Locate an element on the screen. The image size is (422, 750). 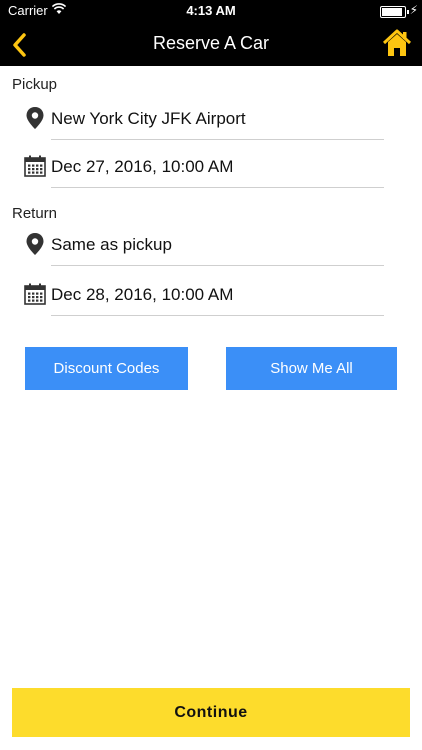
discount-codes-button: Discount Codes is located at coordinates (106, 368).